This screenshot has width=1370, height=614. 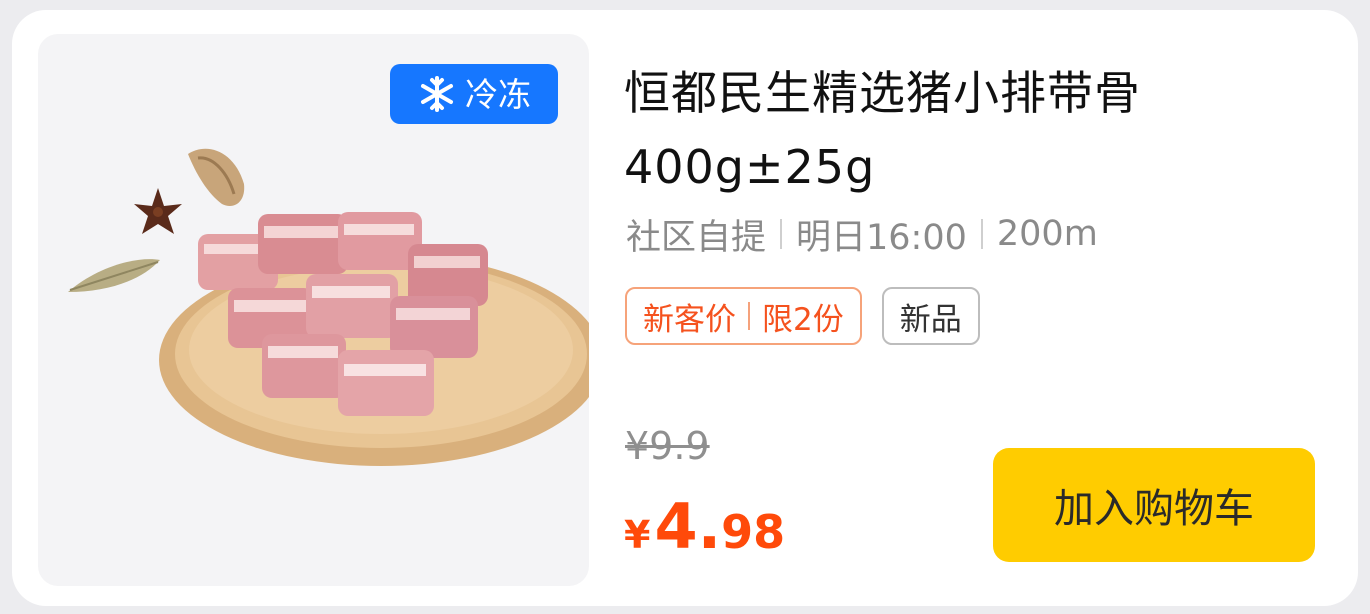 I want to click on product-title-line1: 恒都民生精选猪小排带骨, so click(x=882, y=93).